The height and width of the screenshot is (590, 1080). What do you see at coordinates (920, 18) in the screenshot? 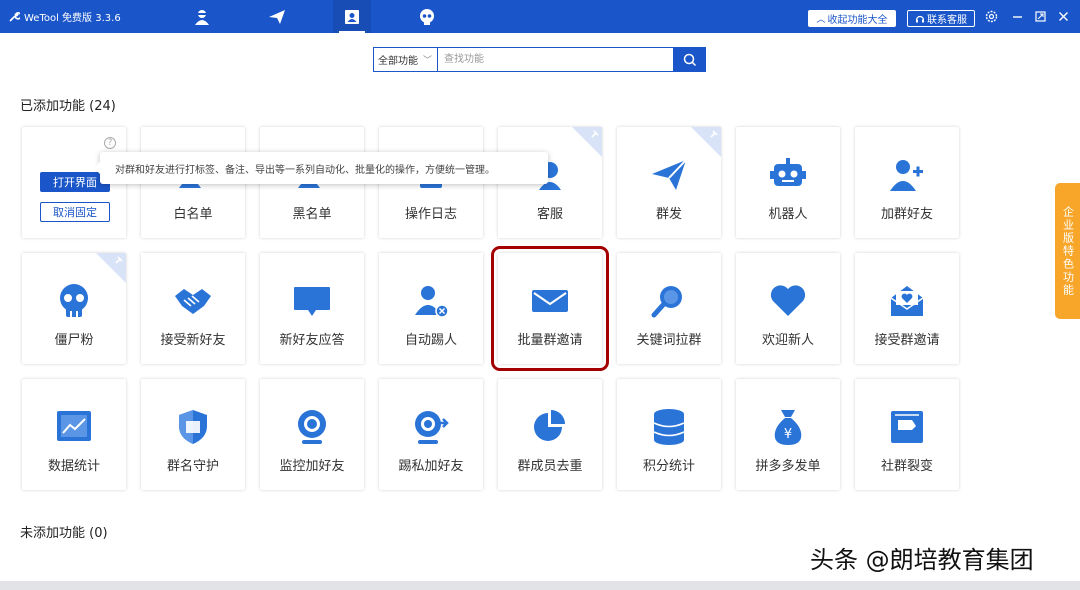
I see `headset-icon` at bounding box center [920, 18].